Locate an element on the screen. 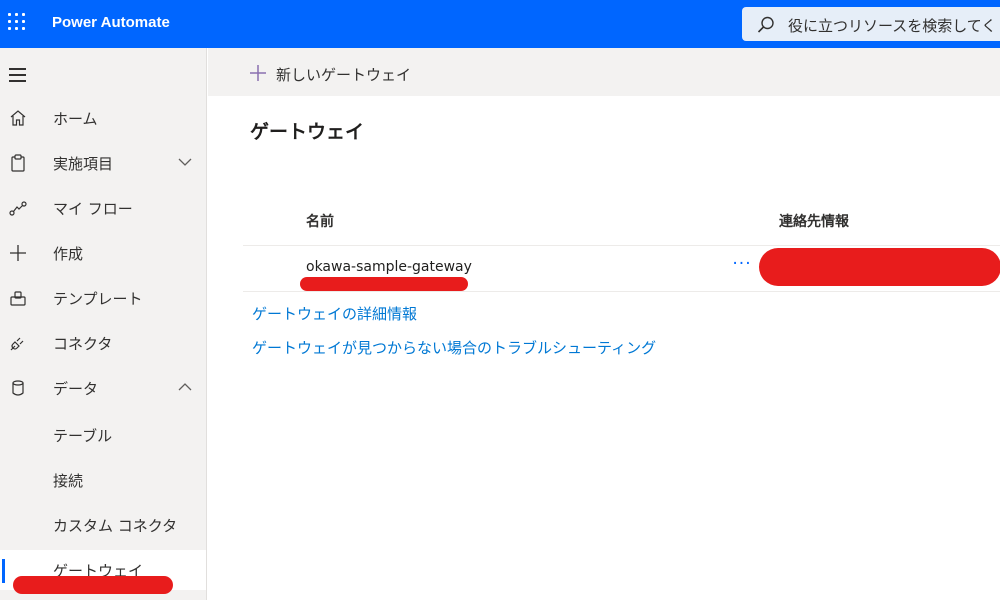 This screenshot has height=600, width=1000. search-box: 役に立つリソースを検索してく is located at coordinates (871, 24).